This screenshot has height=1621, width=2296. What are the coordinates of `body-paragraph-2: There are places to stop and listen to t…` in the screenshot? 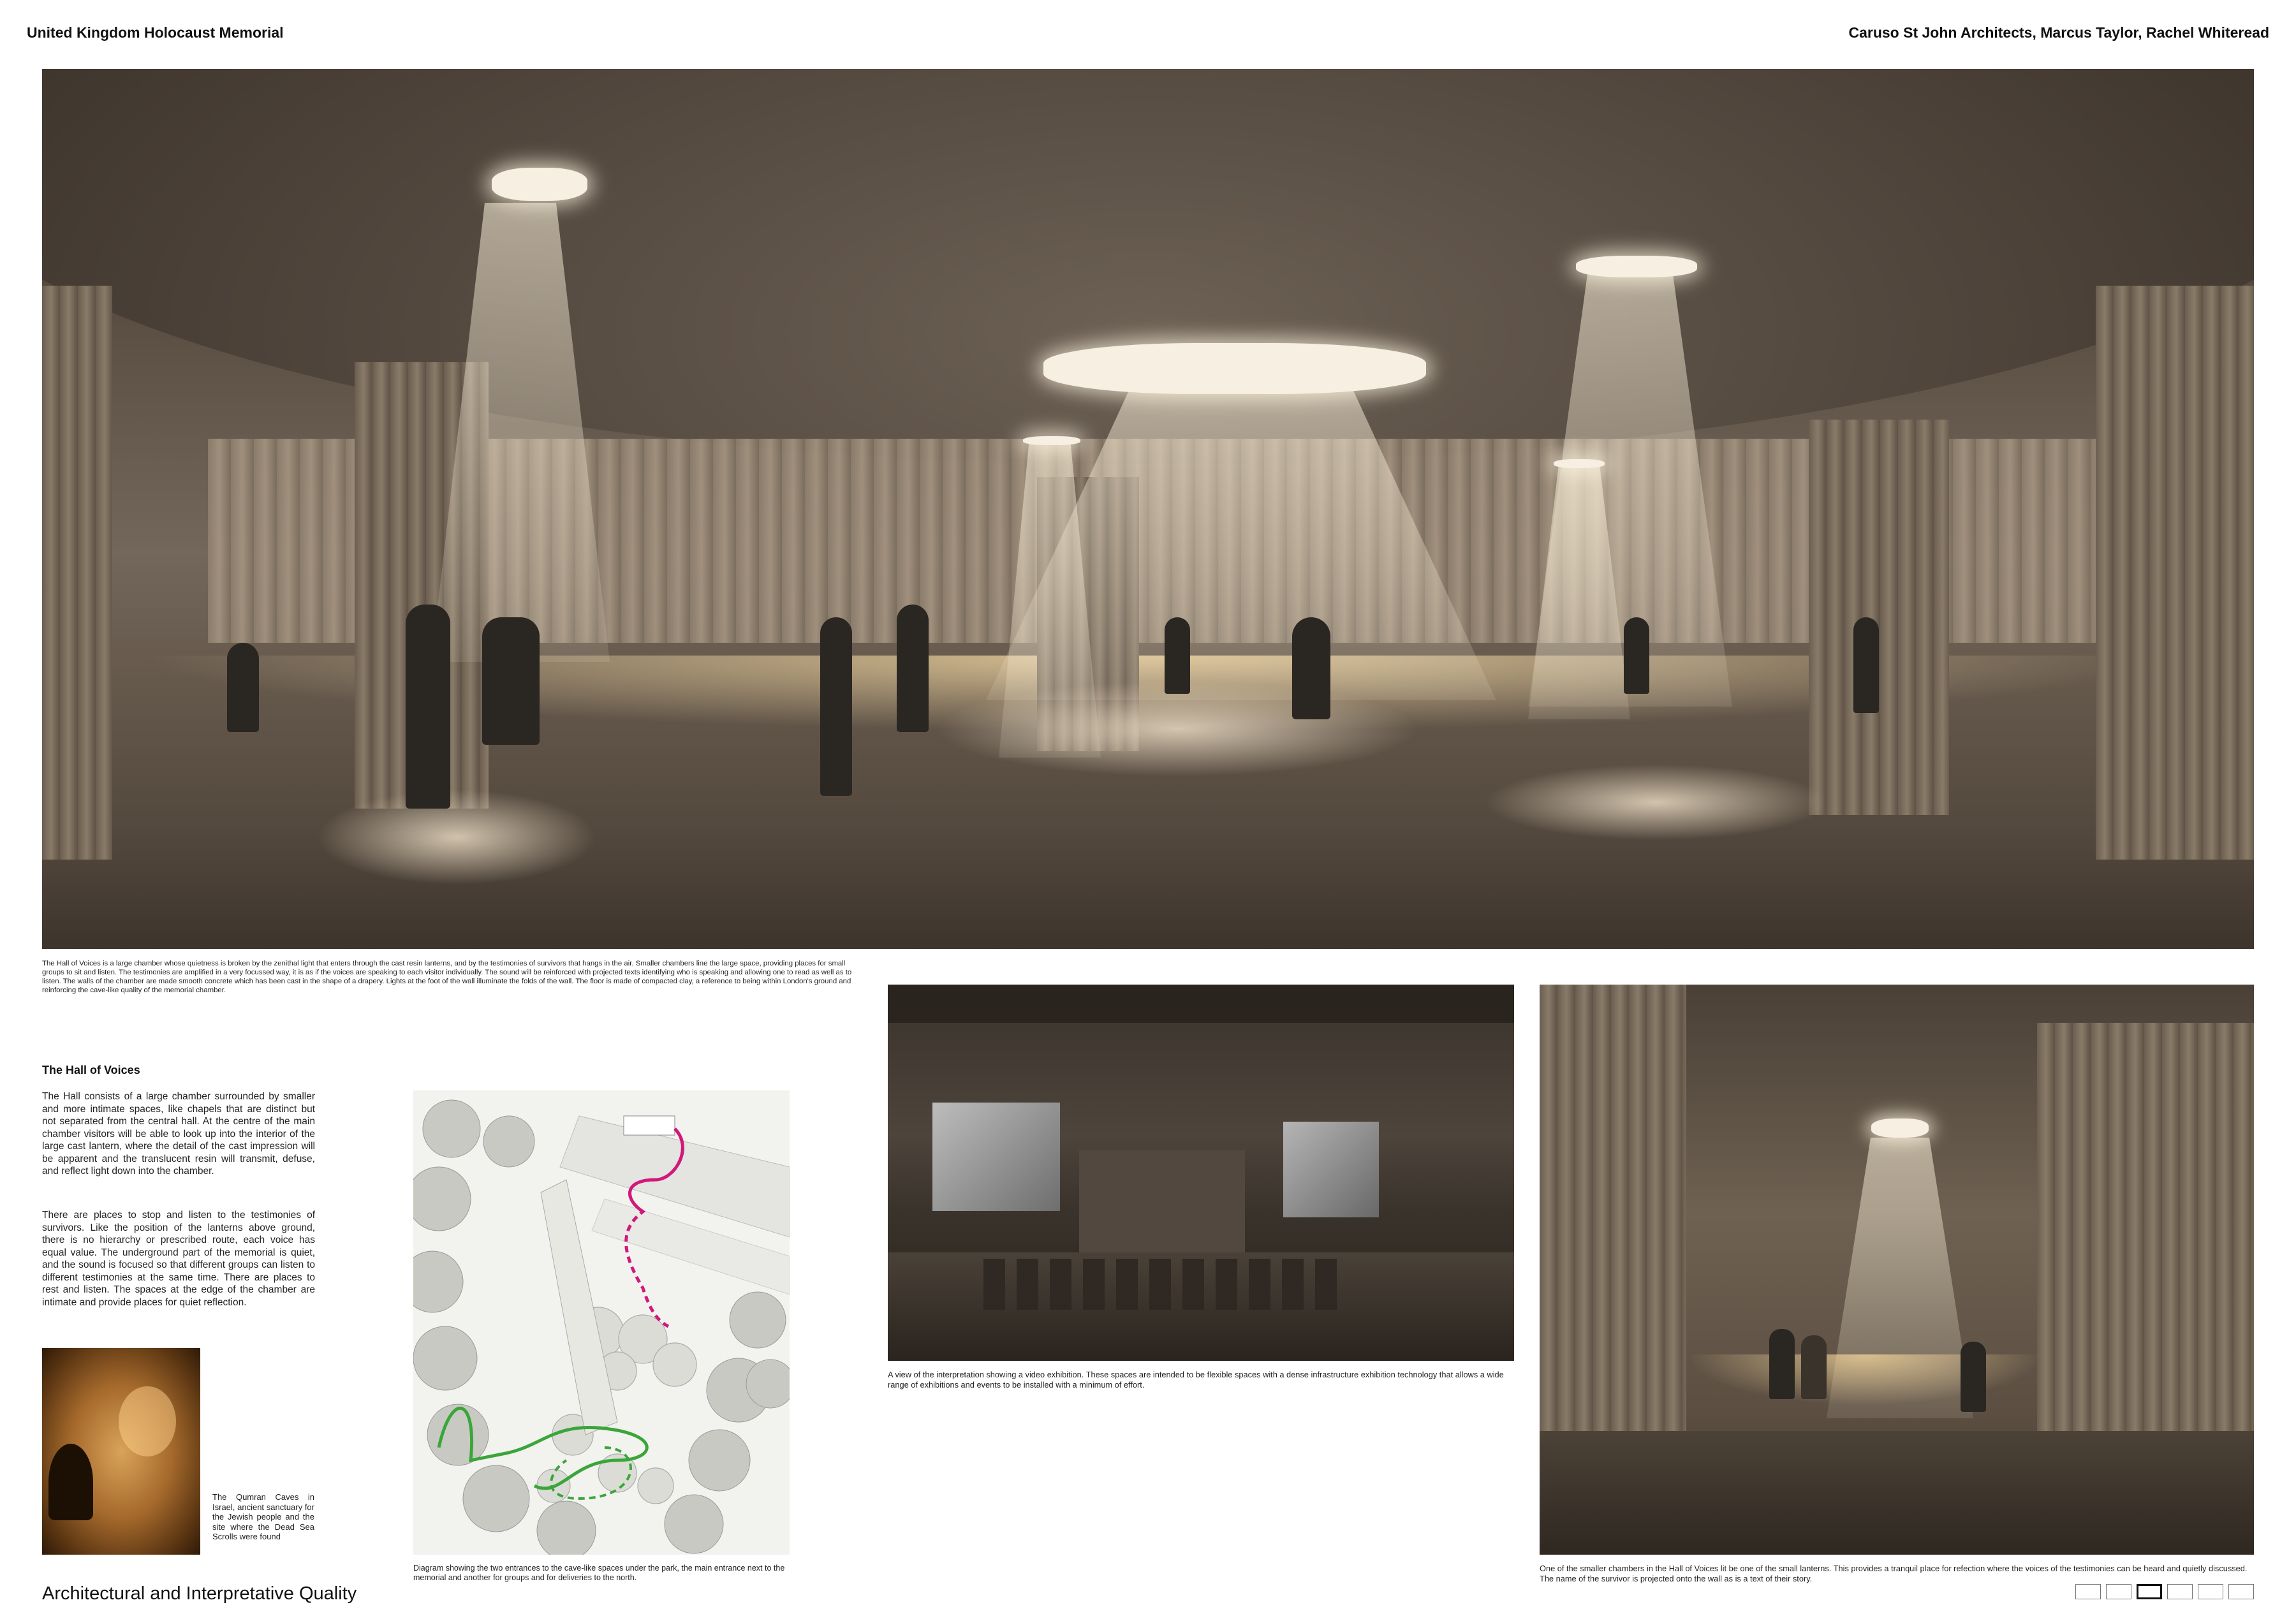 It's located at (178, 1259).